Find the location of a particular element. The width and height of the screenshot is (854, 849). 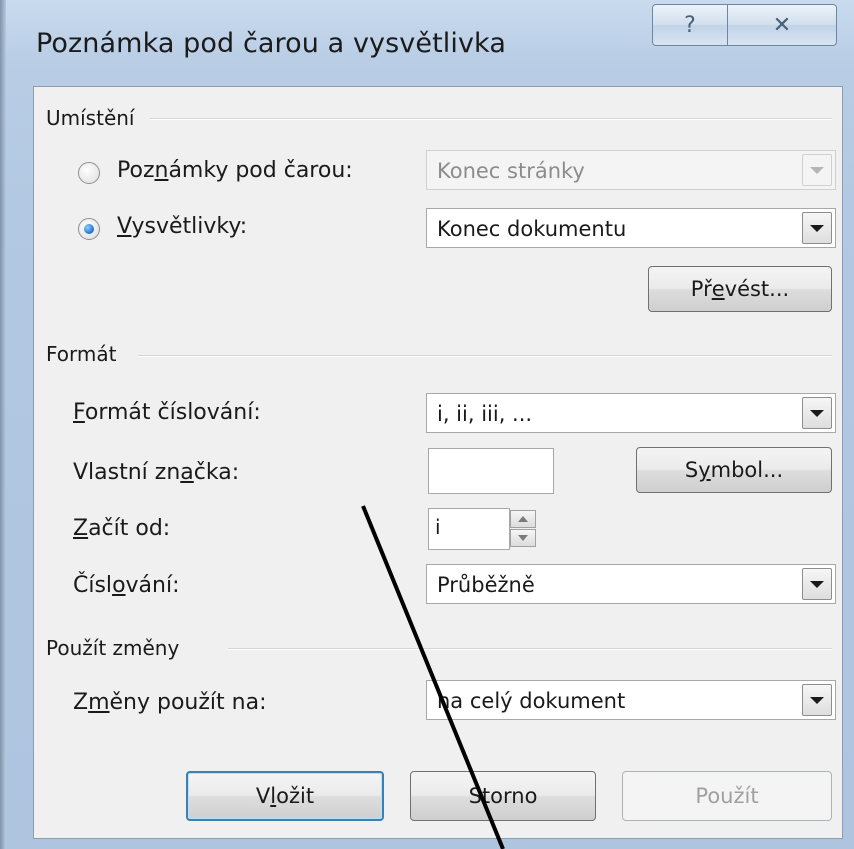

stepper-arrows is located at coordinates (523, 529).